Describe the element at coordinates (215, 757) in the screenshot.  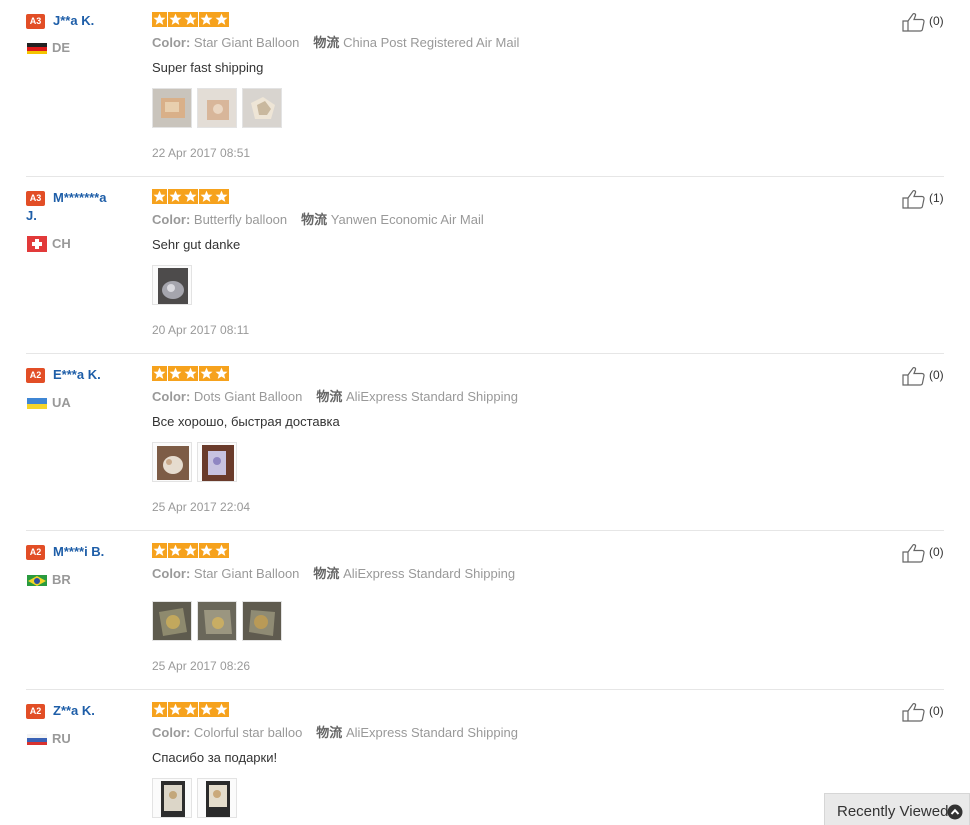
I see `review-text: Спасибо за подарки!` at that location.